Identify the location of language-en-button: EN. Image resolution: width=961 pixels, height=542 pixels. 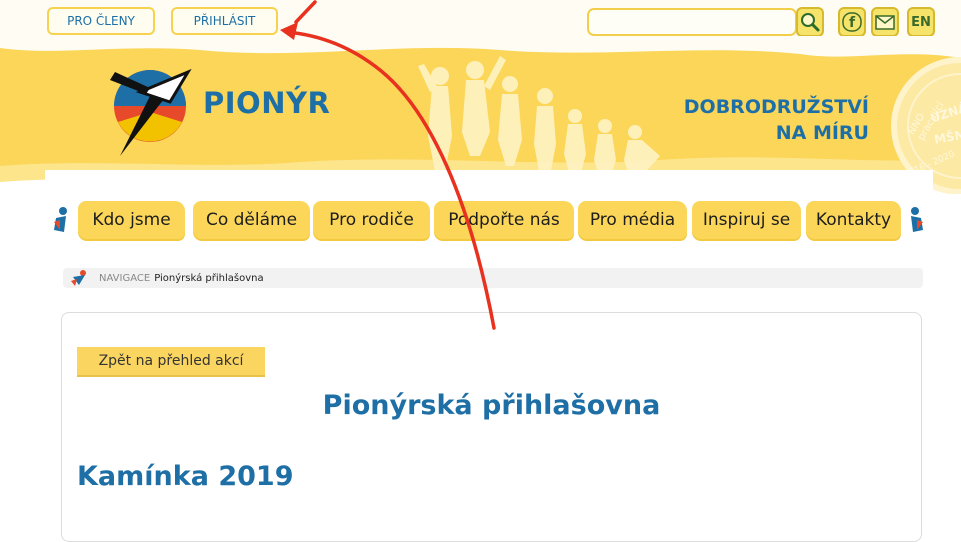
(921, 22).